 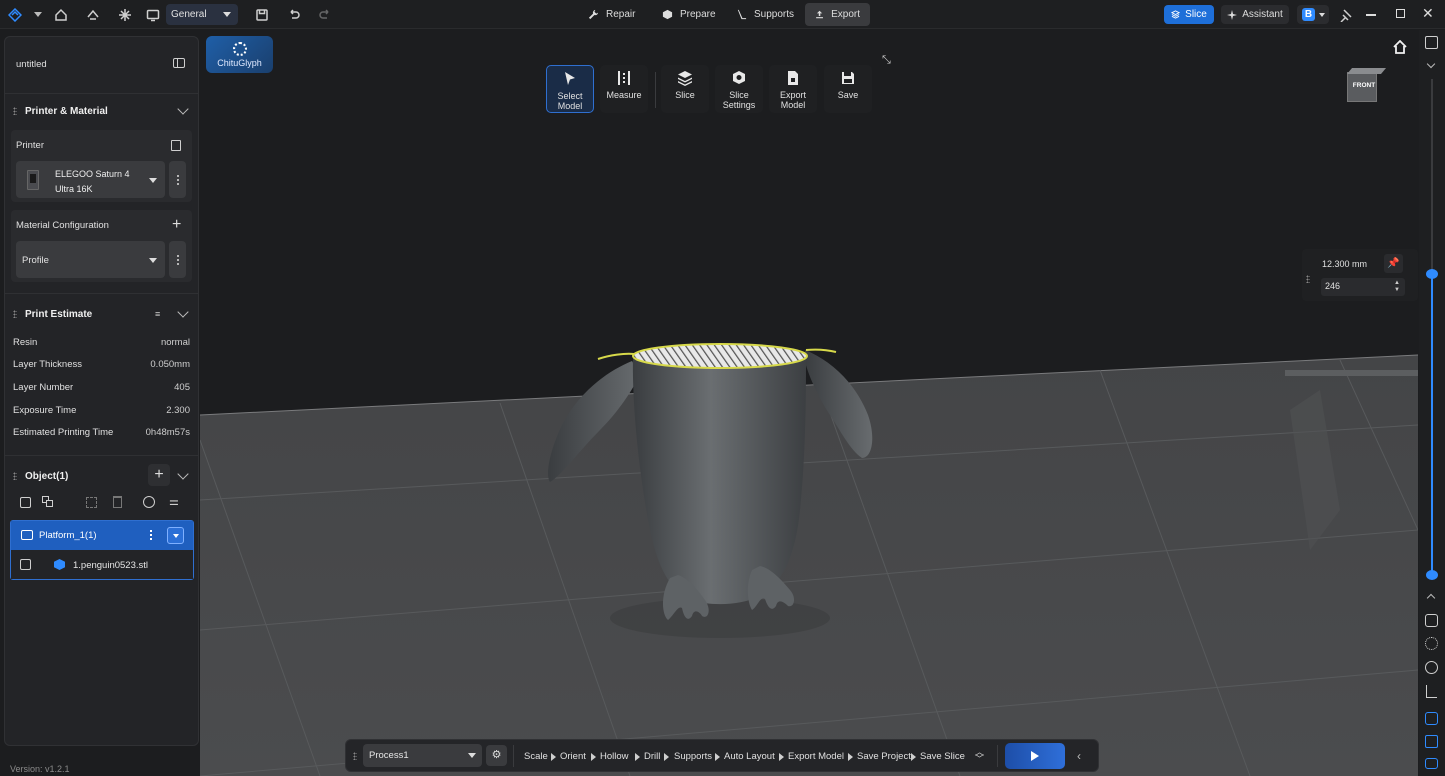 I want to click on copy-icon, so click(x=1431, y=620).